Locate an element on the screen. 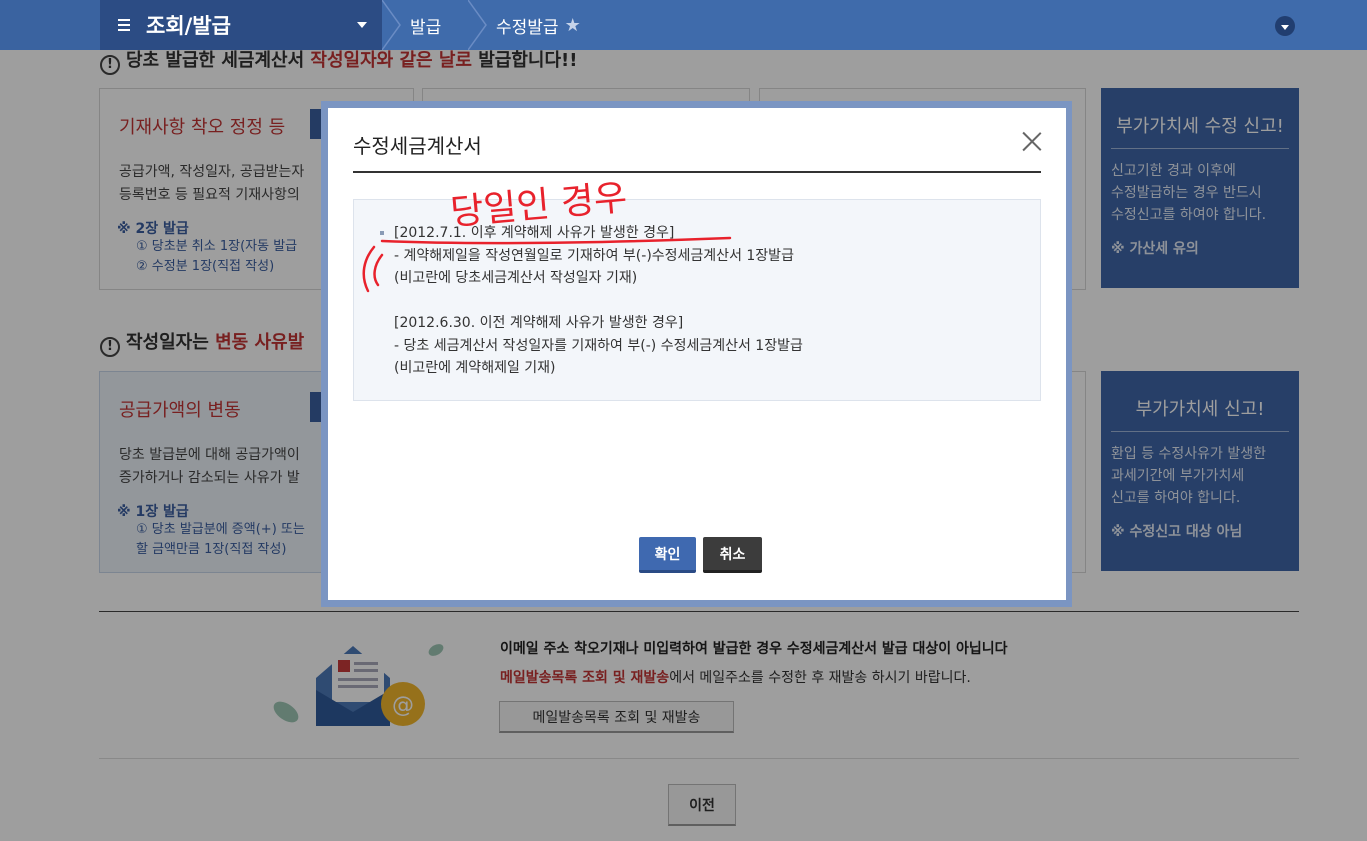 Image resolution: width=1367 pixels, height=841 pixels. divider is located at coordinates (697, 172).